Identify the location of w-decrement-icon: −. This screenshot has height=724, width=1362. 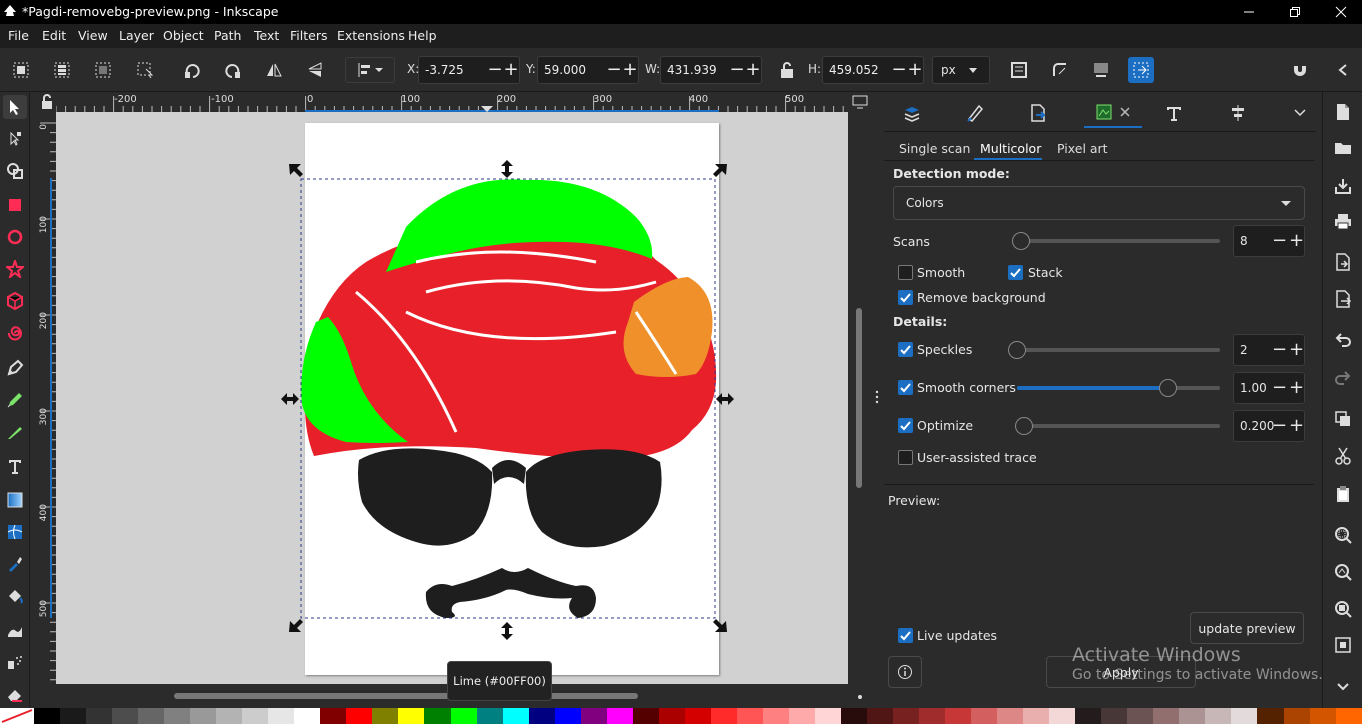
(737, 70).